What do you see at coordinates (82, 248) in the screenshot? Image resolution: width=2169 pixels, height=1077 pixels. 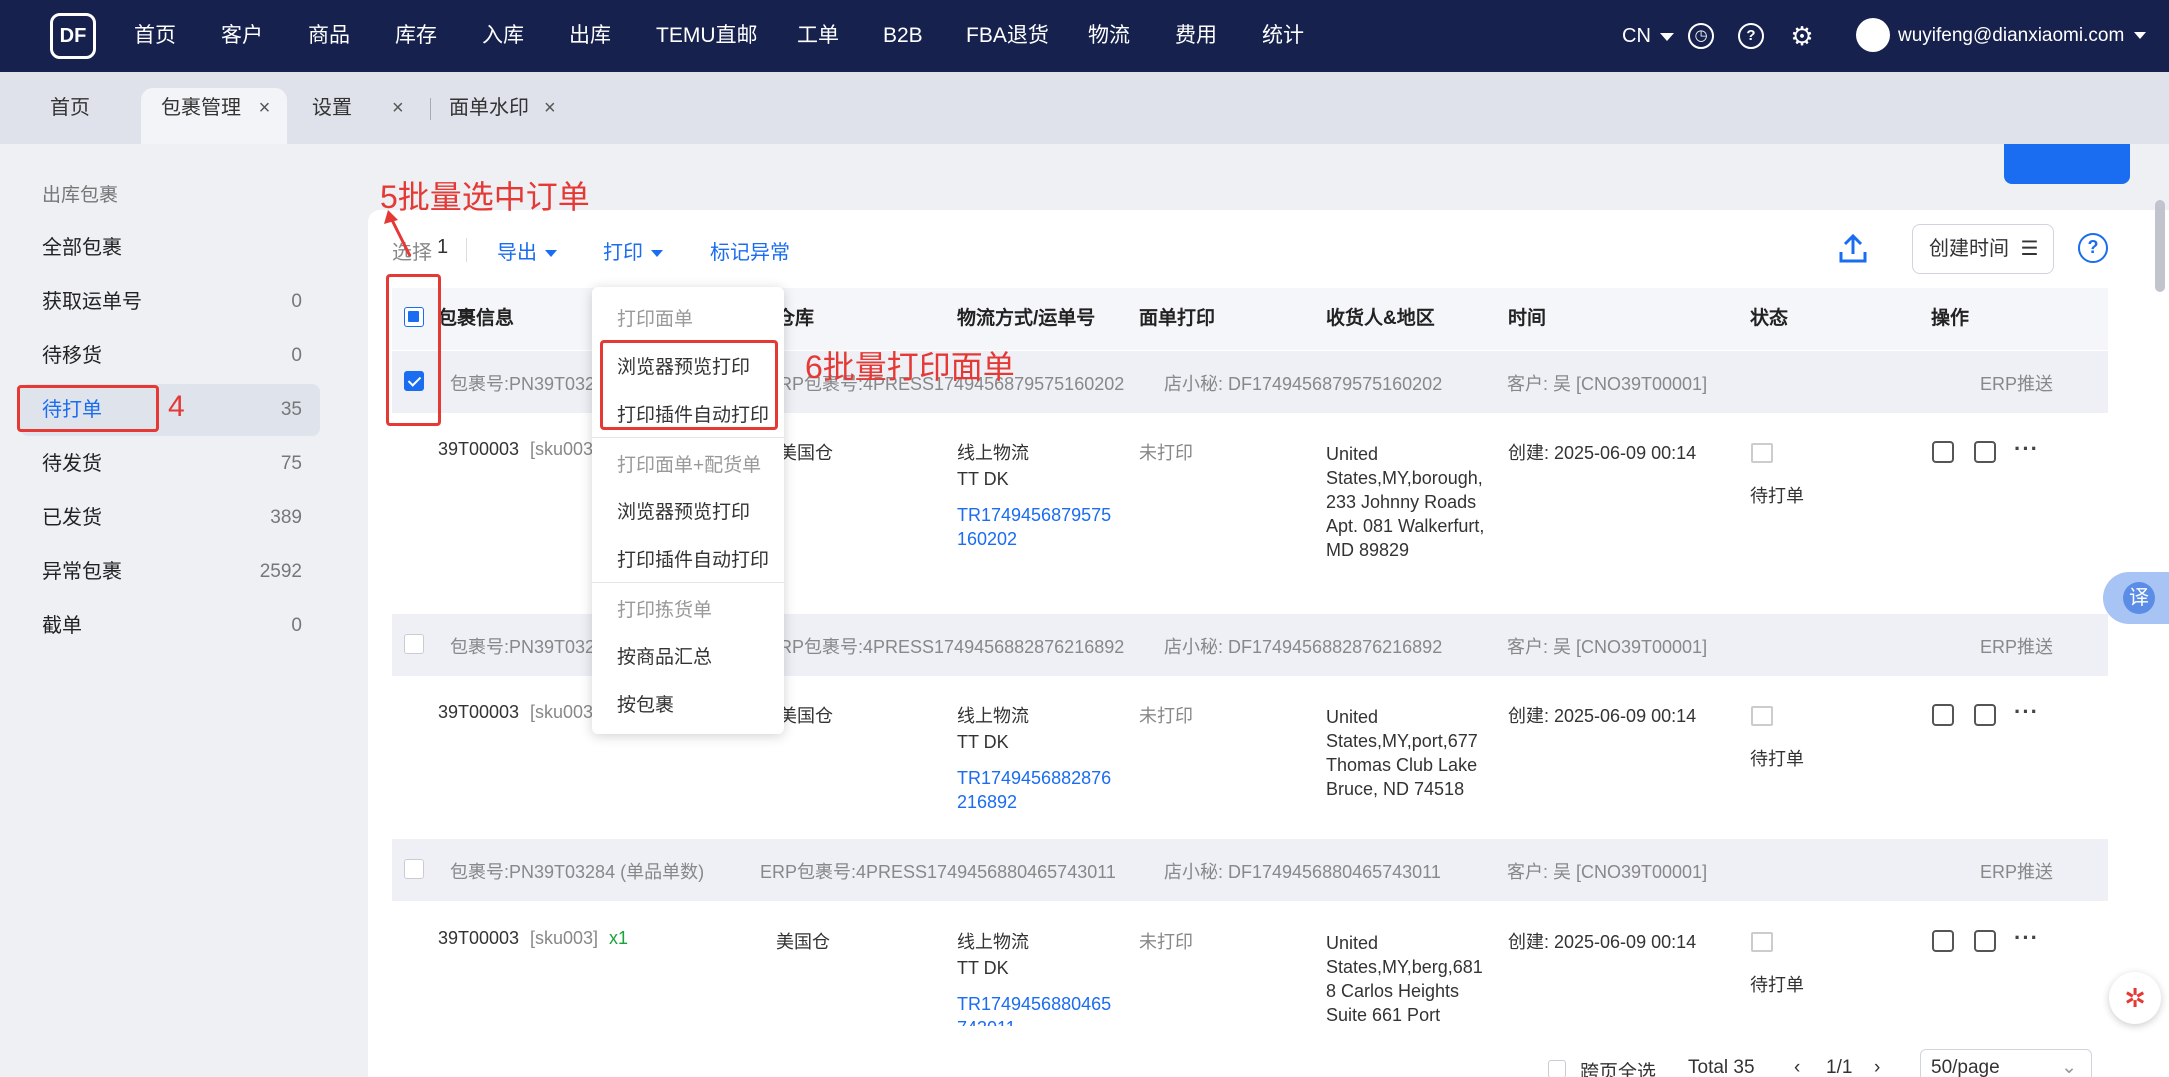 I see `sidebar-item-label: 全部包裹` at bounding box center [82, 248].